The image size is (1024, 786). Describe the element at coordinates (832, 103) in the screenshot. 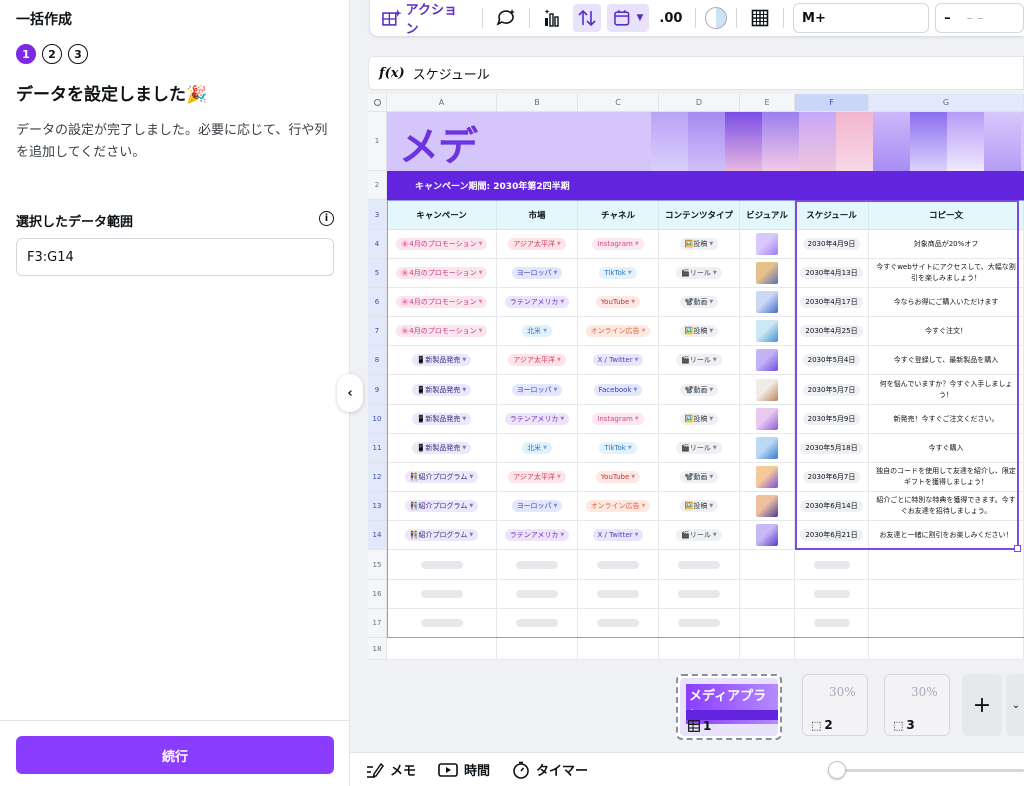

I see `column-header-f: F` at that location.